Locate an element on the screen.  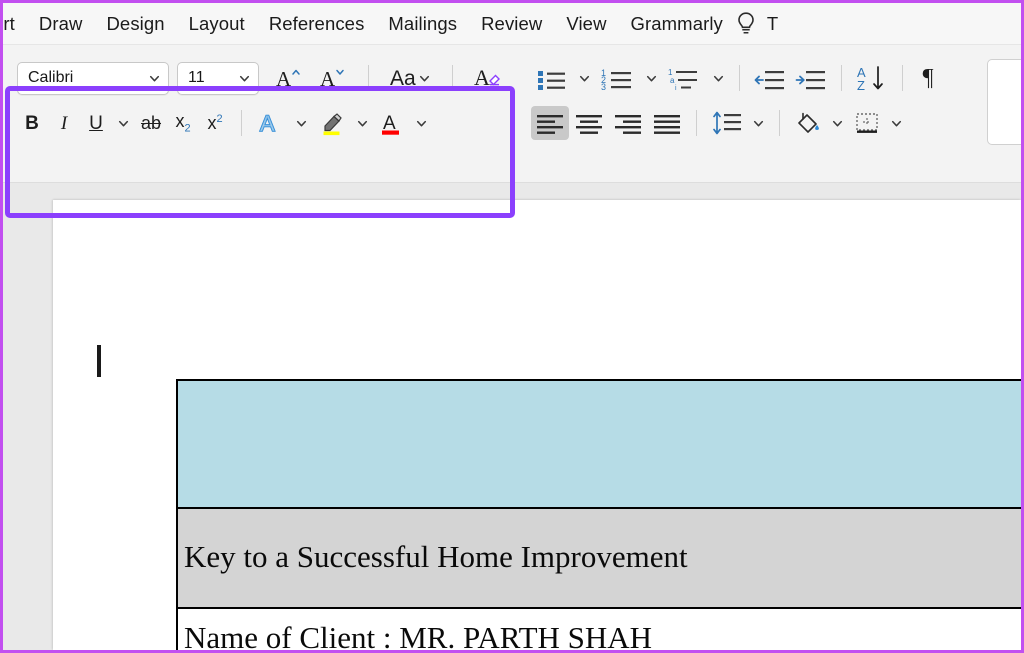
font-color-dropdown is located at coordinates (421, 123).